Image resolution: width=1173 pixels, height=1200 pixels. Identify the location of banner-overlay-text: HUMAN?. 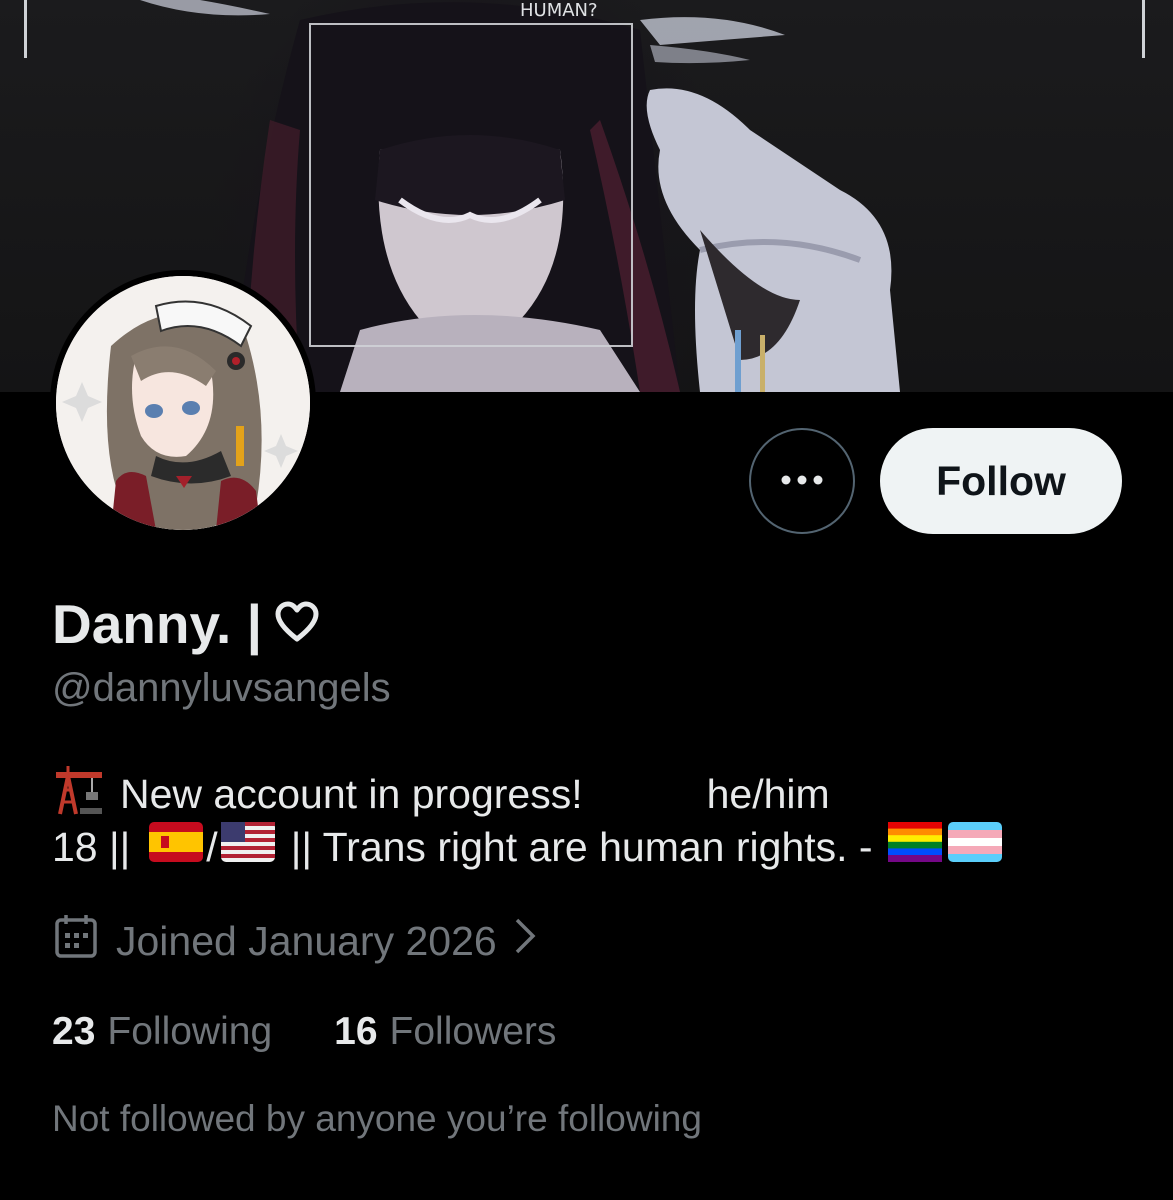
(559, 10).